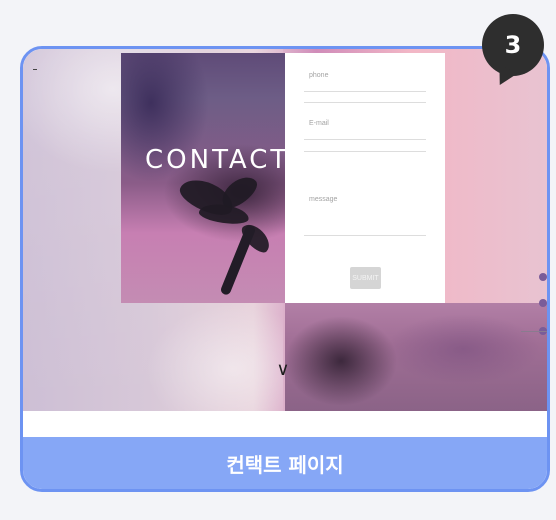 This screenshot has height=520, width=556. What do you see at coordinates (365, 151) in the screenshot?
I see `email-field-divider` at bounding box center [365, 151].